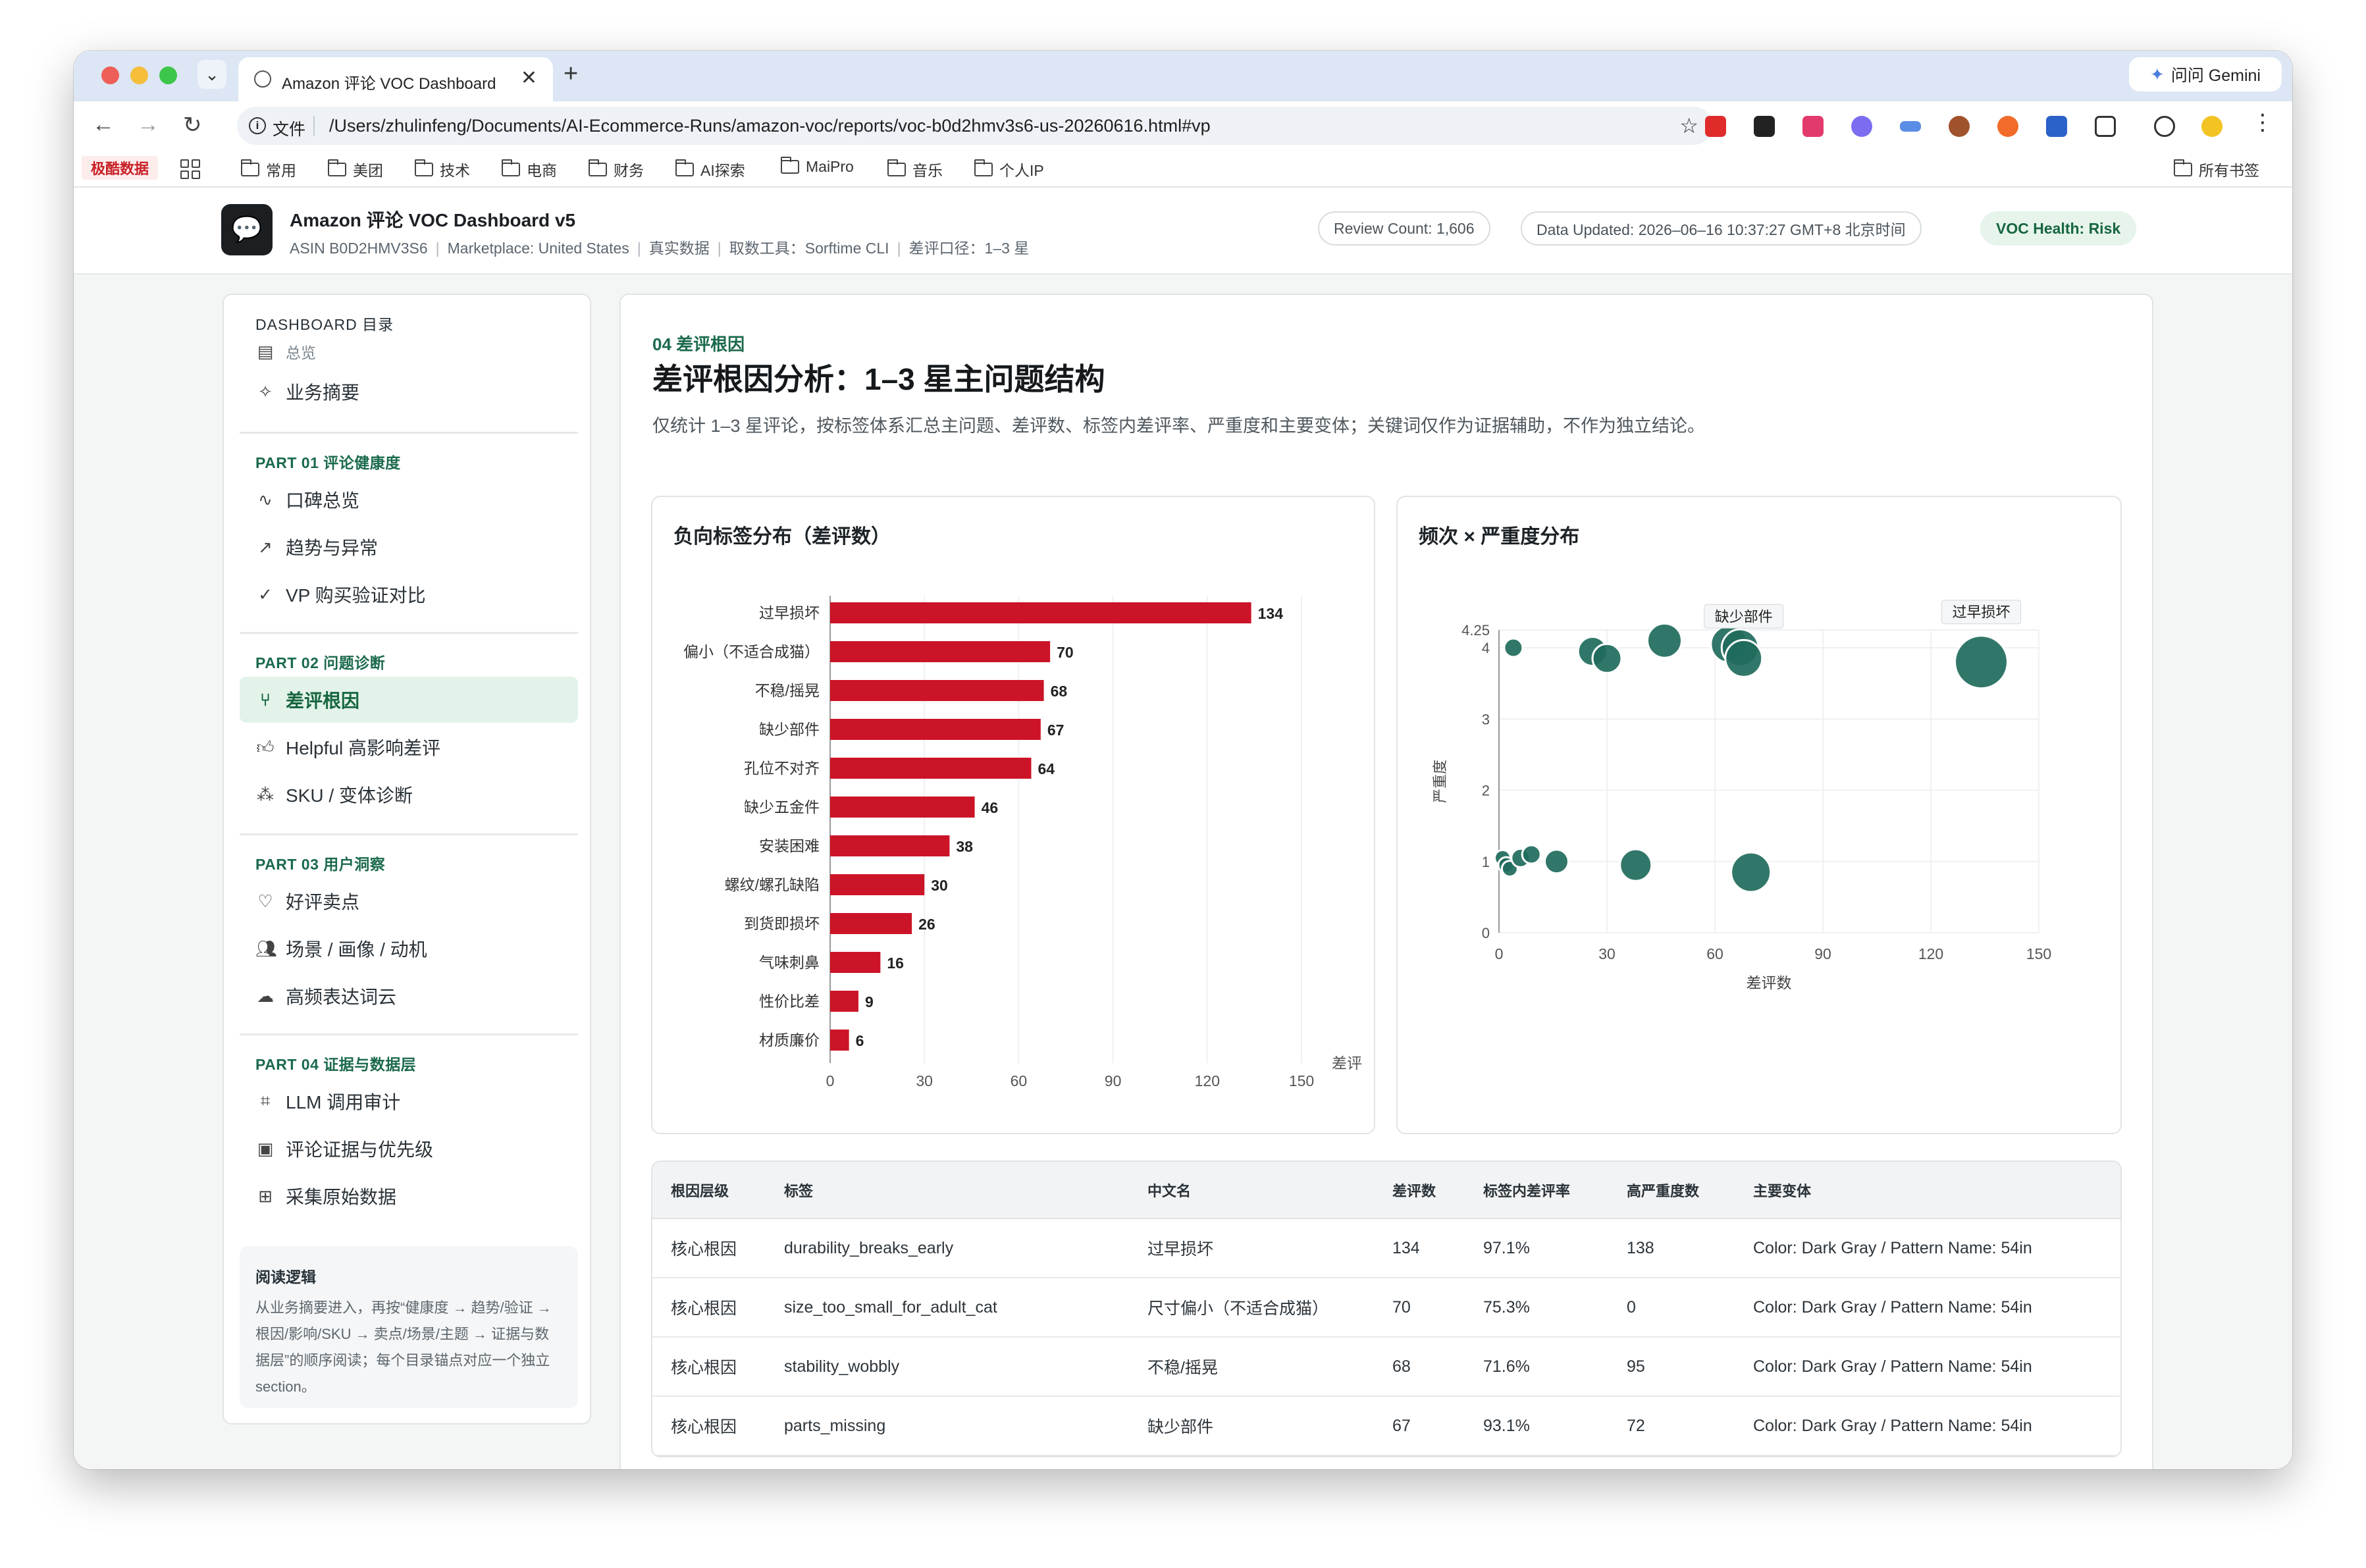  I want to click on section-label: 04 差评根因, so click(698, 344).